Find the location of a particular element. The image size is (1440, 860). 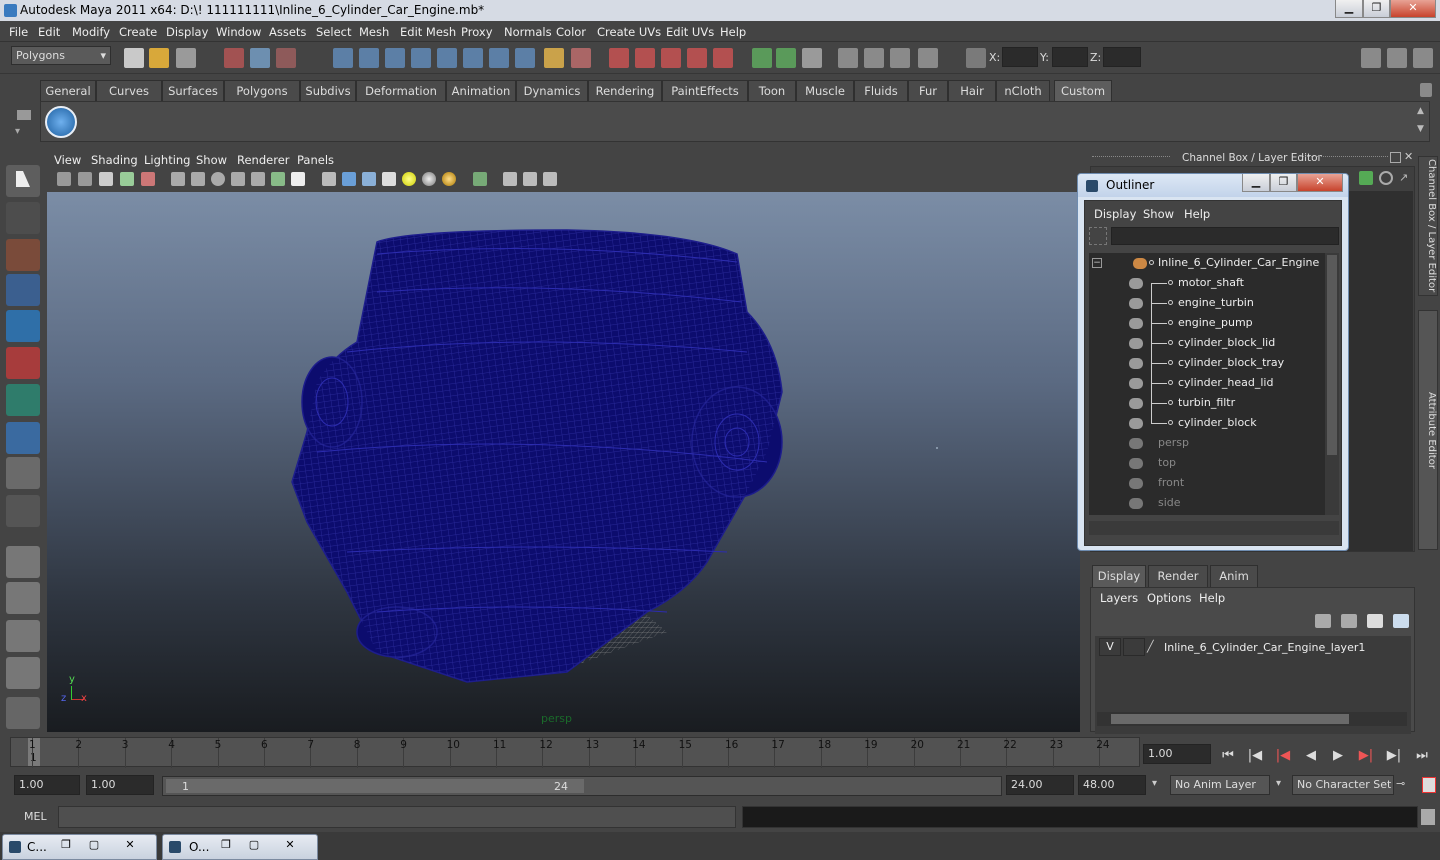

go-to-end-icon: ⏭ is located at coordinates (1422, 756).